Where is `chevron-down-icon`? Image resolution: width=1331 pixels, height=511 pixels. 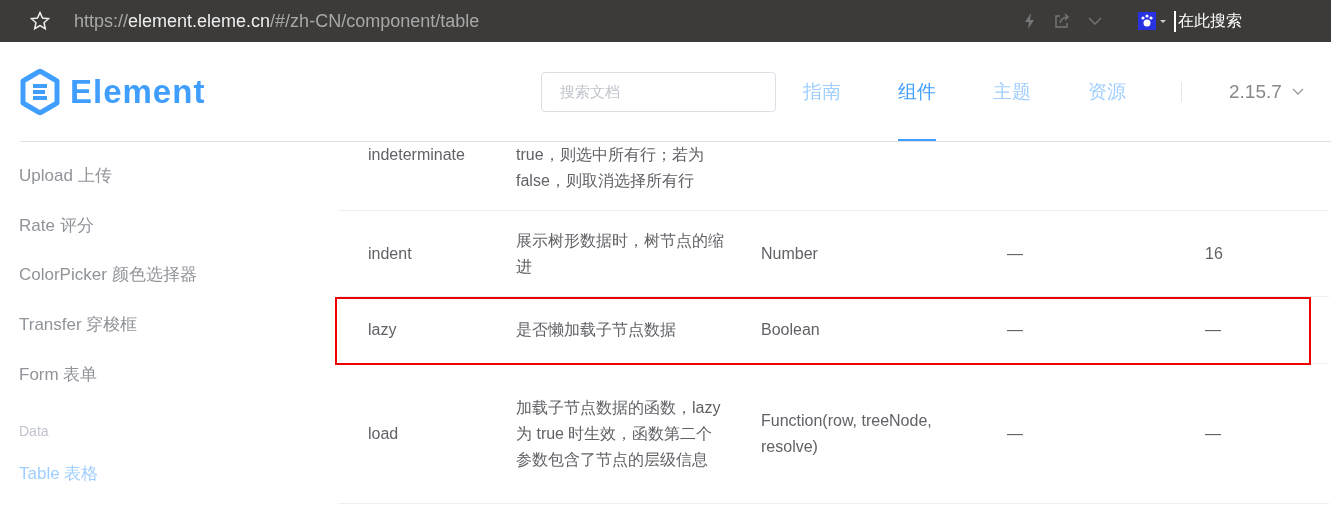 chevron-down-icon is located at coordinates (1095, 21).